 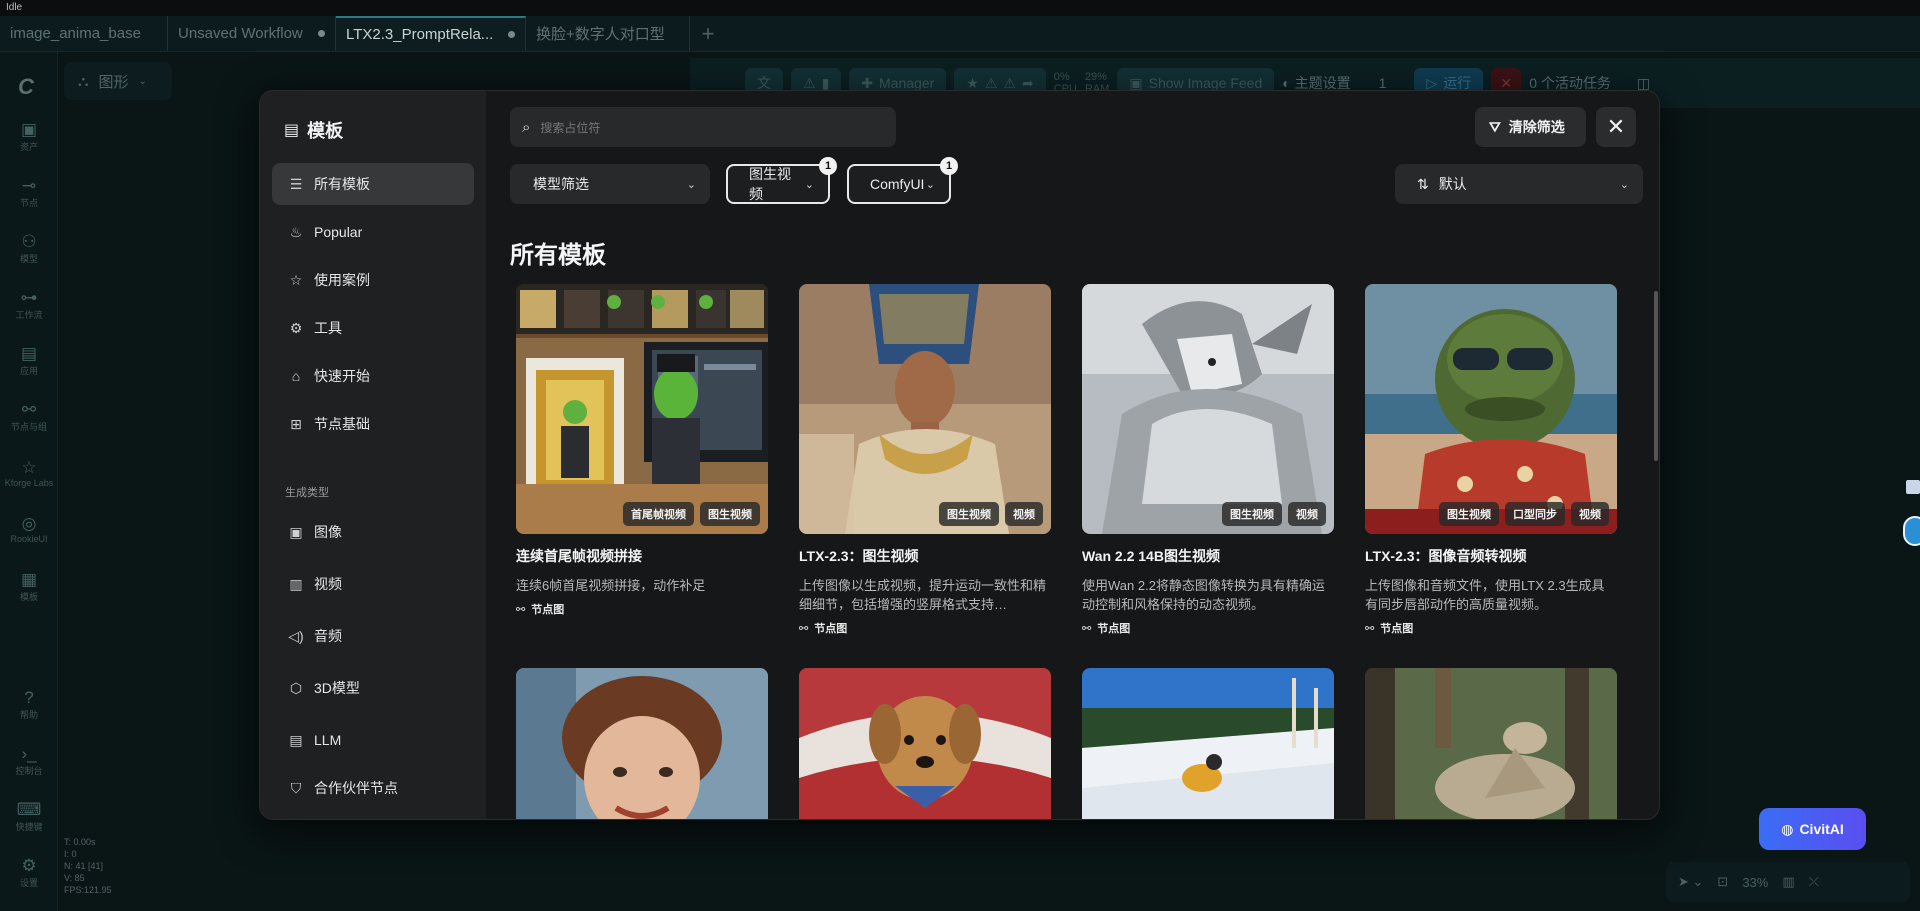 What do you see at coordinates (1722, 882) in the screenshot?
I see `fit-view-icon: ⊡` at bounding box center [1722, 882].